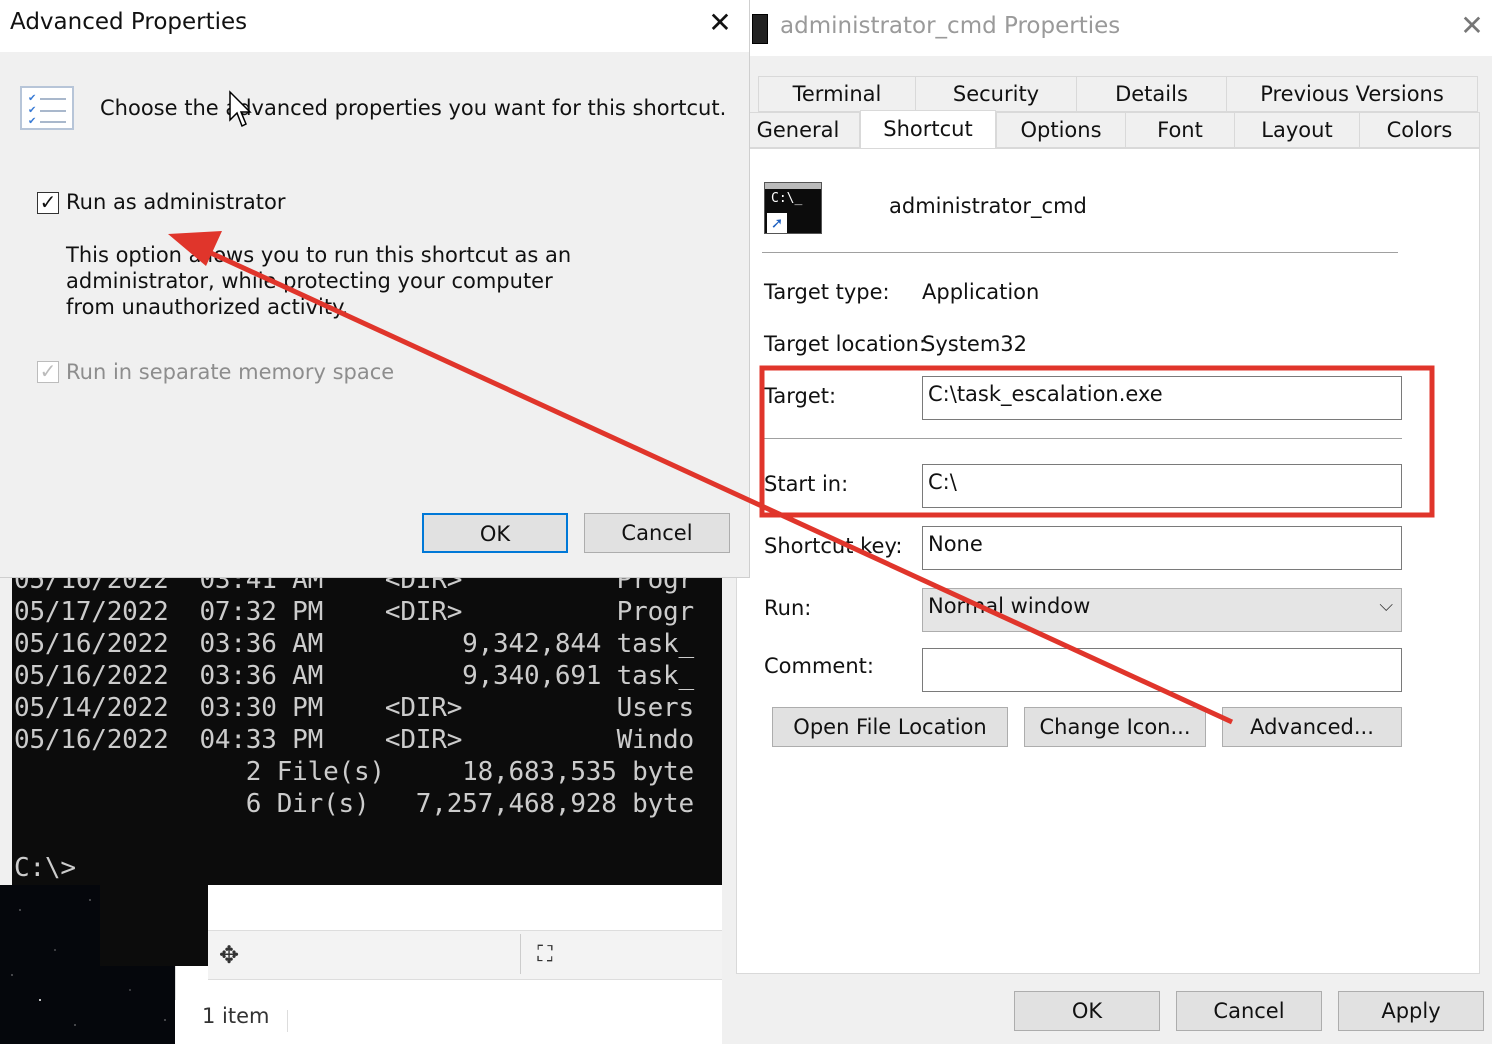 Image resolution: width=1492 pixels, height=1044 pixels. I want to click on start-in-label: Start in:, so click(806, 484).